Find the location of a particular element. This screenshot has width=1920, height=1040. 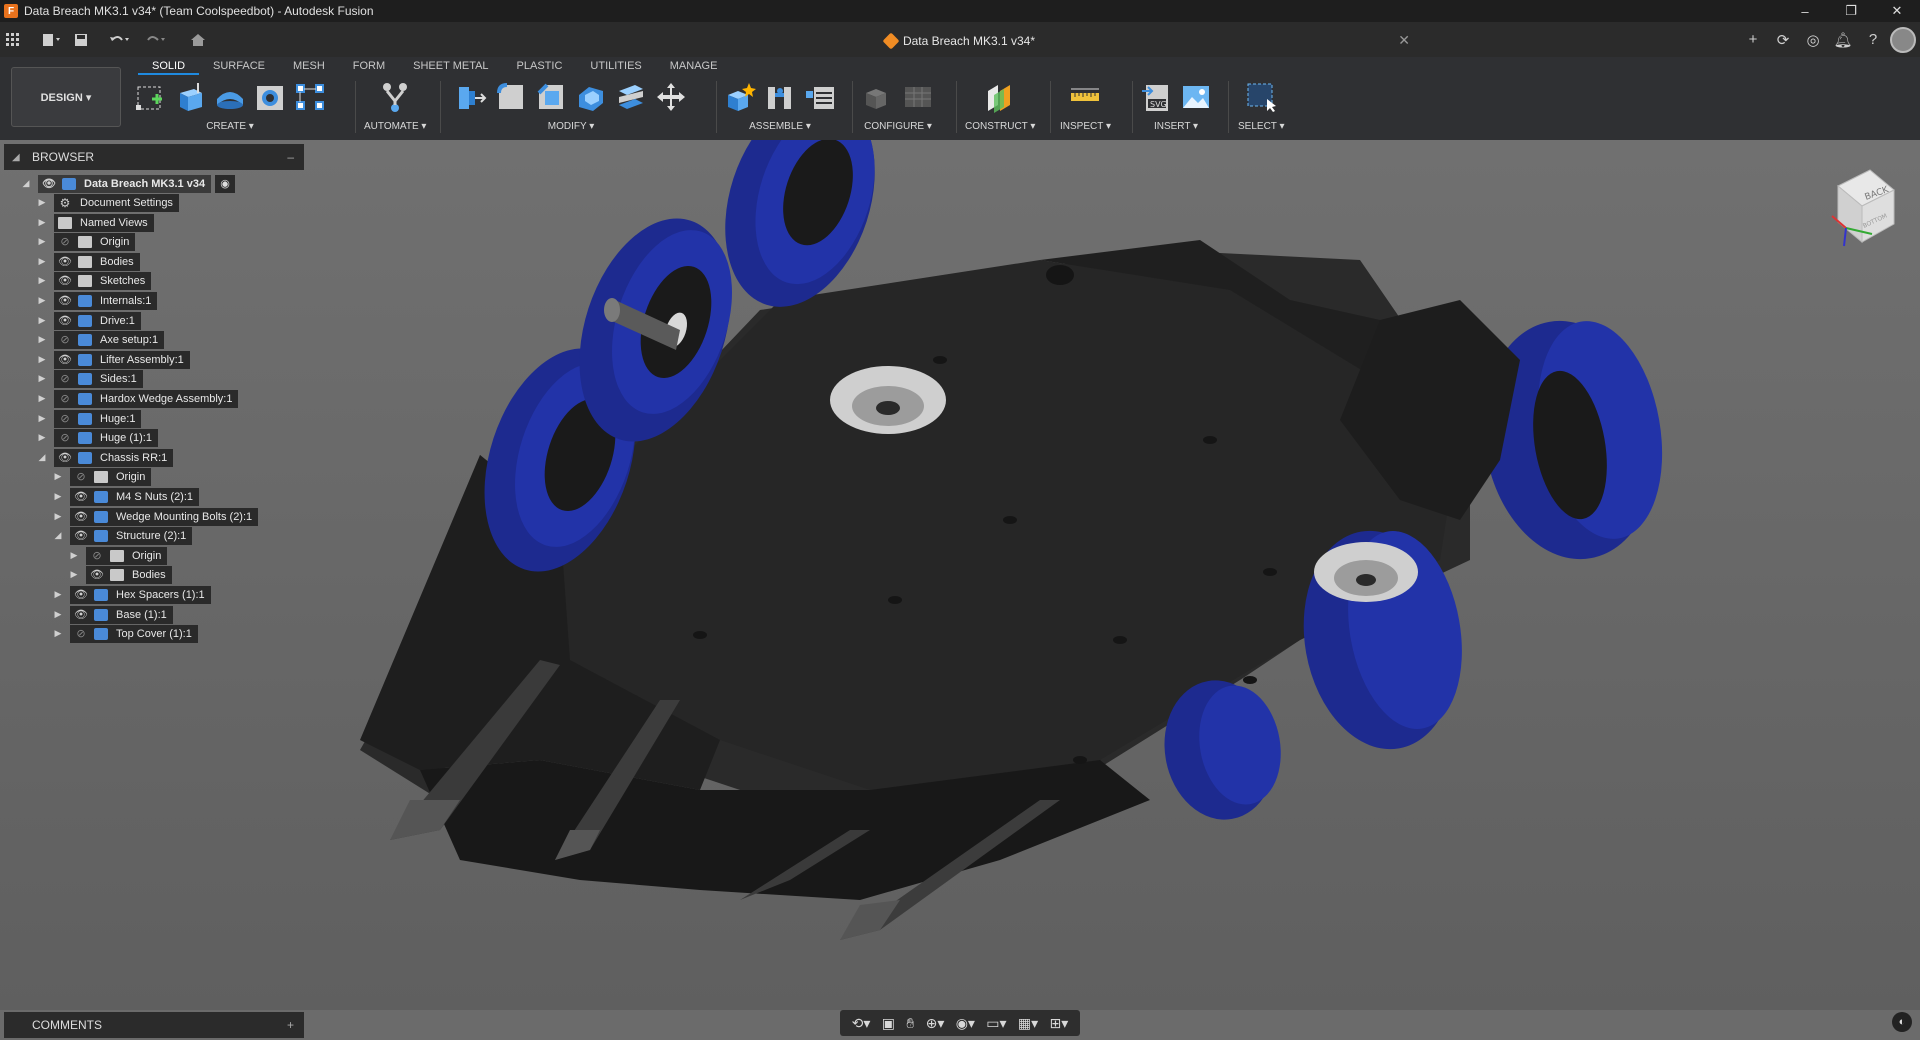

tab-utilities: UTILITIES is located at coordinates (615, 66).